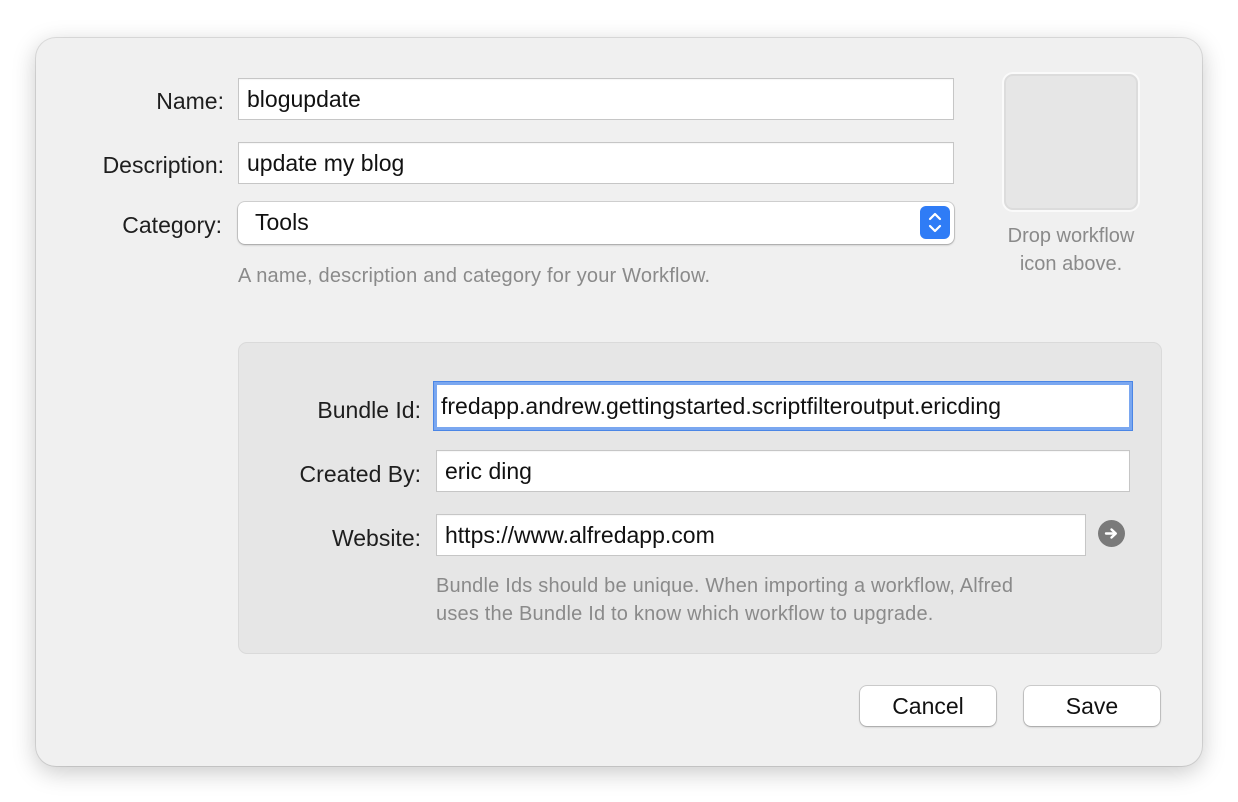 The image size is (1238, 802). Describe the element at coordinates (172, 225) in the screenshot. I see `category-label: Category:` at that location.